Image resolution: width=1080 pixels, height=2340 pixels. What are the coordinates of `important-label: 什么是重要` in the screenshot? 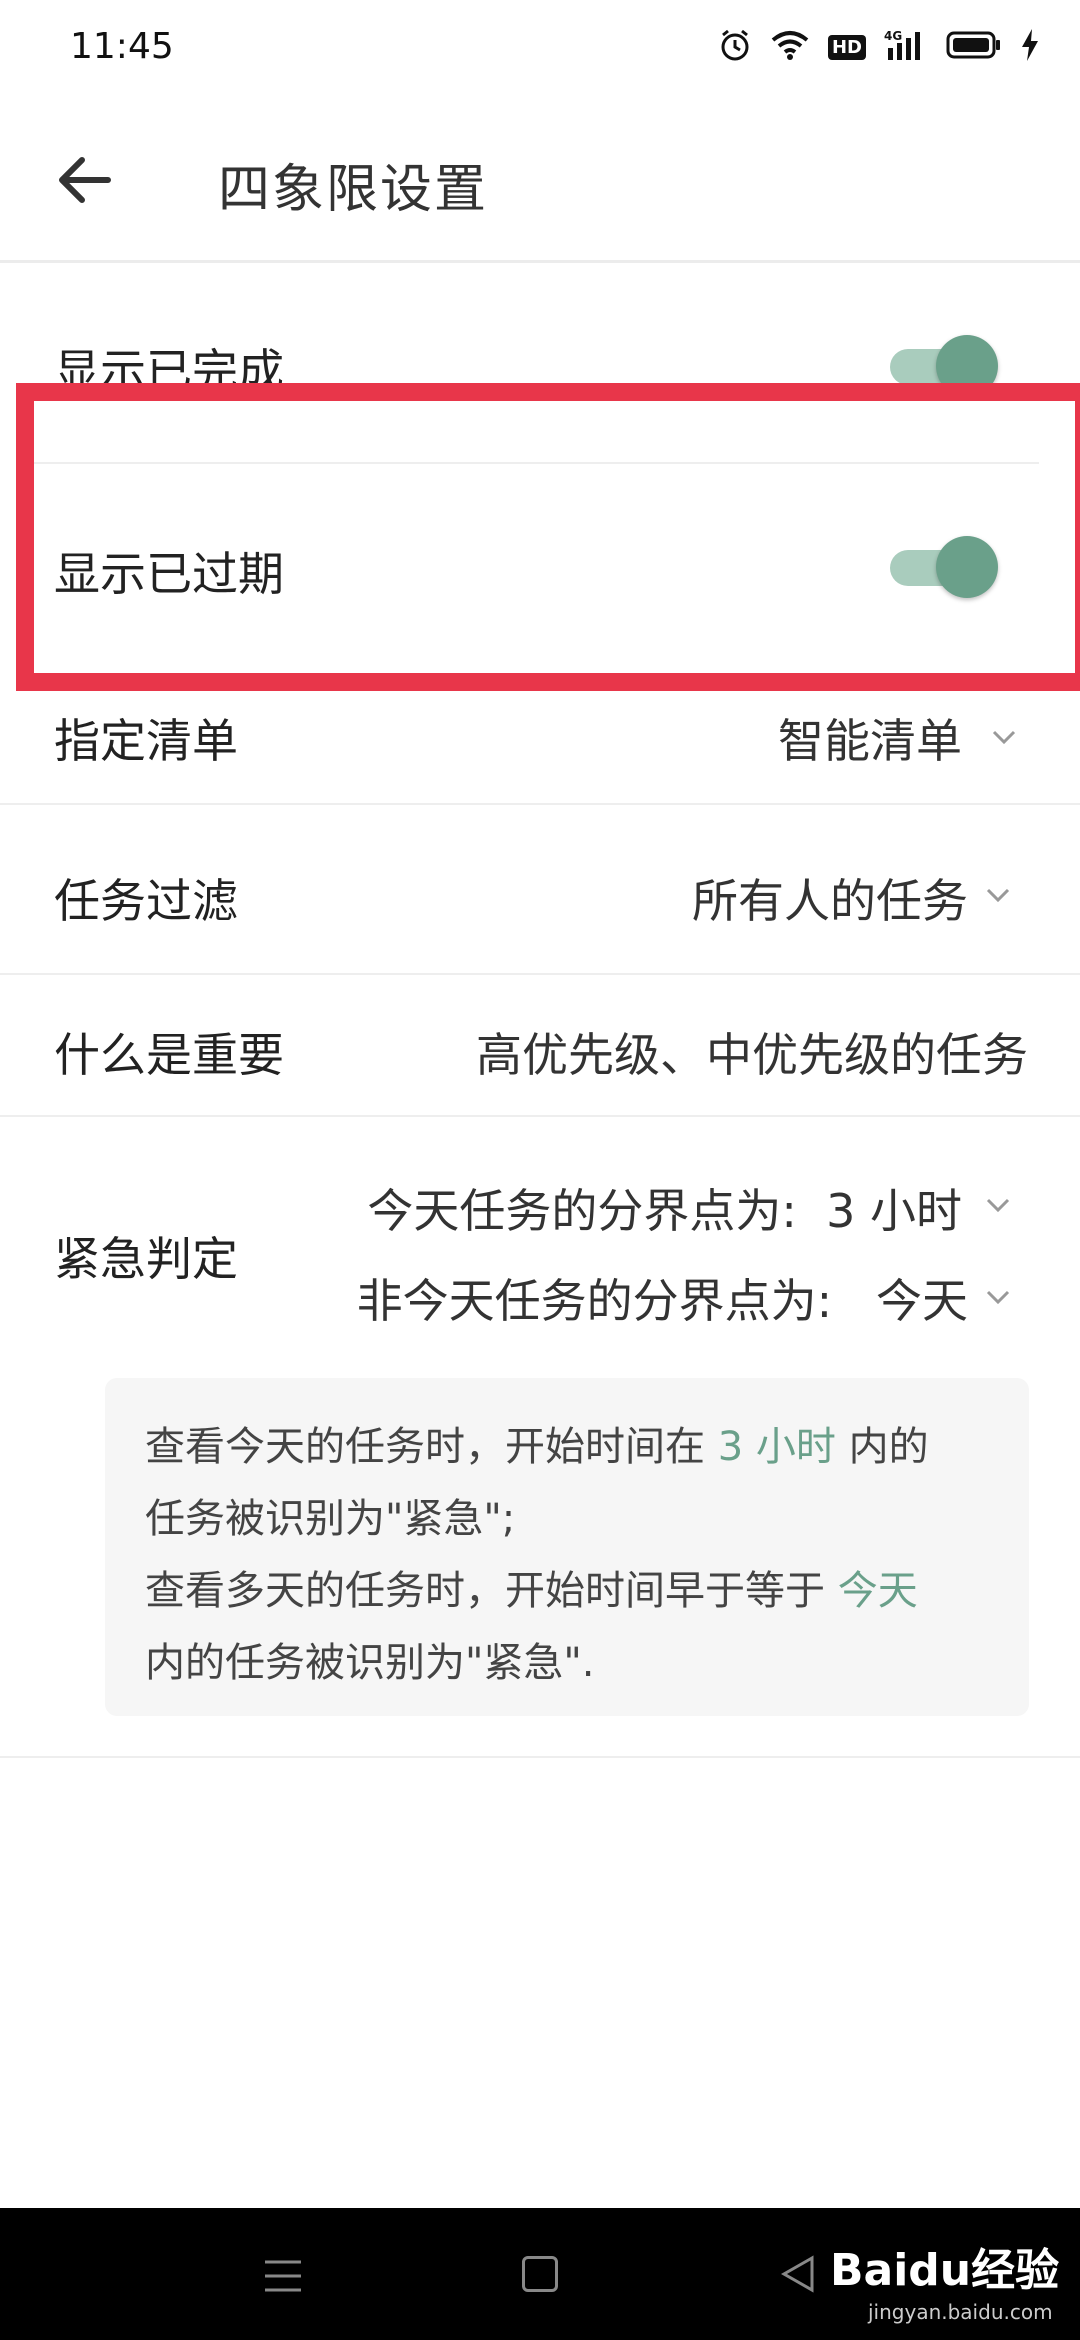 It's located at (169, 1055).